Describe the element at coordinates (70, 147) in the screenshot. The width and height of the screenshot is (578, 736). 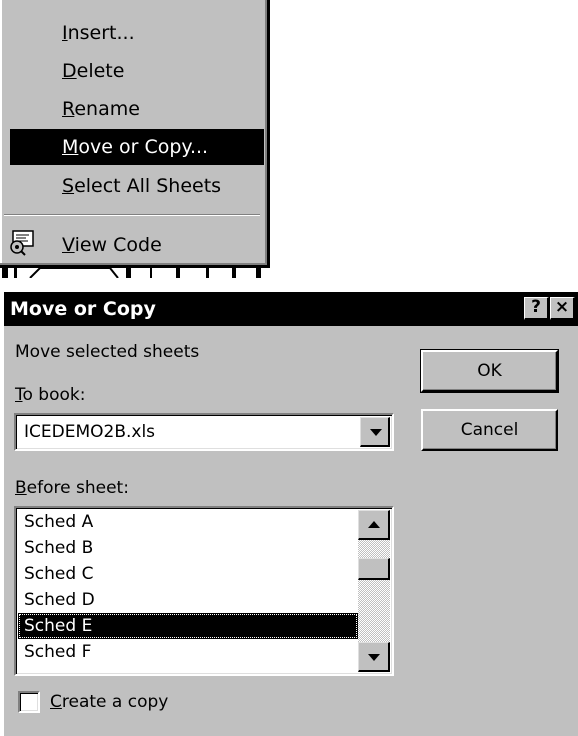
I see `menu-accel: M` at that location.